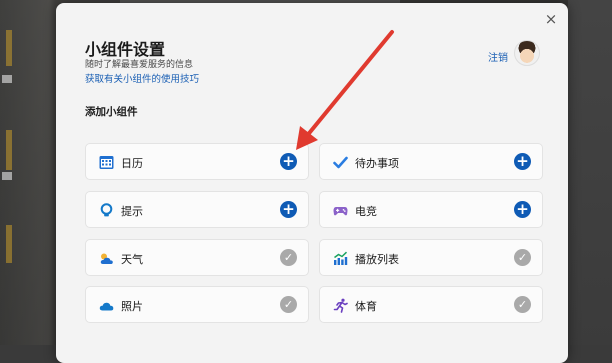  What do you see at coordinates (366, 306) in the screenshot?
I see `widget-label: 体育` at bounding box center [366, 306].